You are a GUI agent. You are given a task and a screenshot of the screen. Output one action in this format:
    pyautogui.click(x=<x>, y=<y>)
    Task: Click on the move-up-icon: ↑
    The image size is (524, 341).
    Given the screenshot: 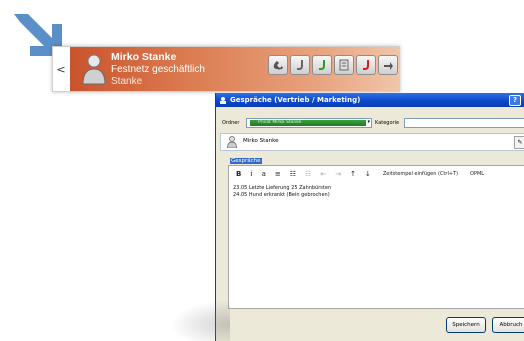 What is the action you would take?
    pyautogui.click(x=353, y=174)
    